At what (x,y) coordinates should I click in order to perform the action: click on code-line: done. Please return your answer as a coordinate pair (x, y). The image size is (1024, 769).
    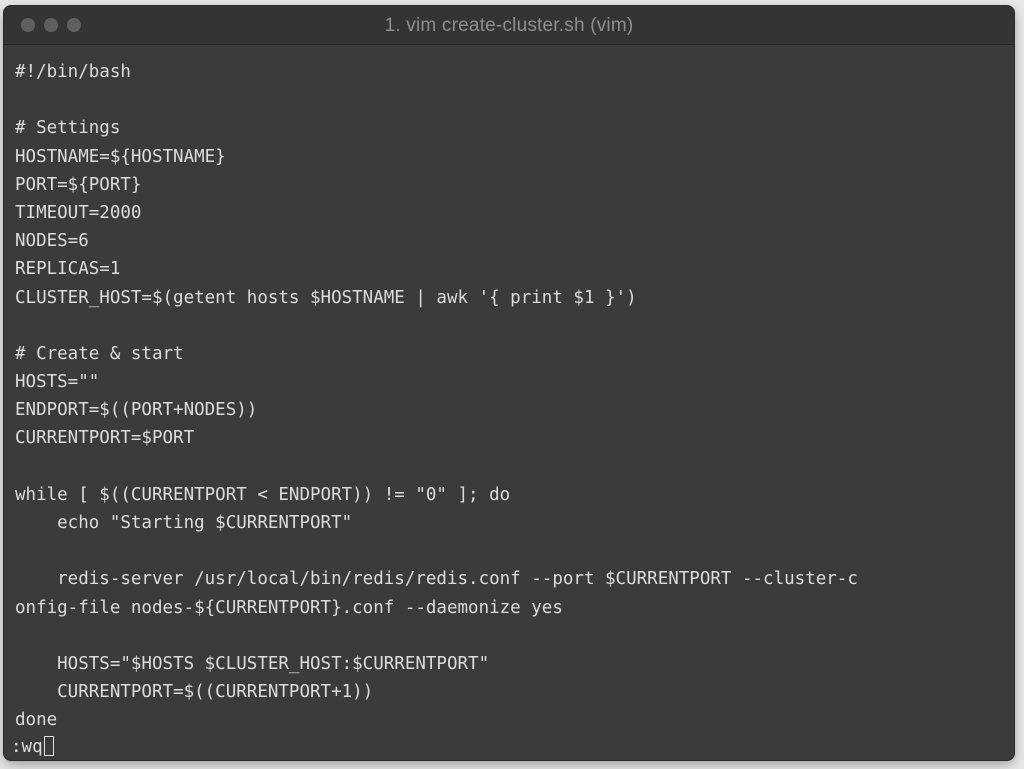
    Looking at the image, I should click on (36, 720).